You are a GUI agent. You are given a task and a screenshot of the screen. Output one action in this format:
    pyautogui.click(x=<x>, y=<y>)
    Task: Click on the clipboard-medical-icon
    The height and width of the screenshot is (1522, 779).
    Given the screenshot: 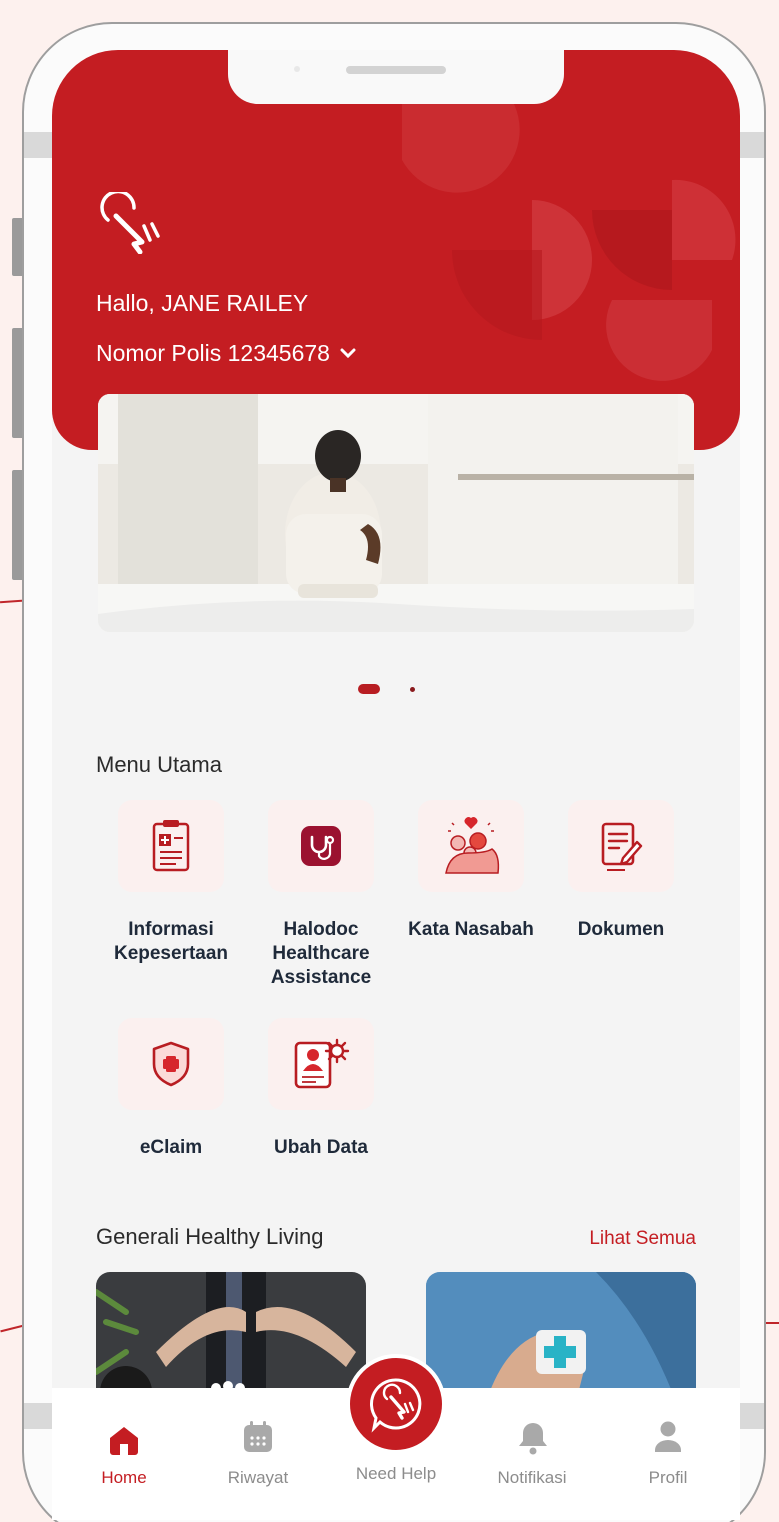 What is the action you would take?
    pyautogui.click(x=171, y=846)
    